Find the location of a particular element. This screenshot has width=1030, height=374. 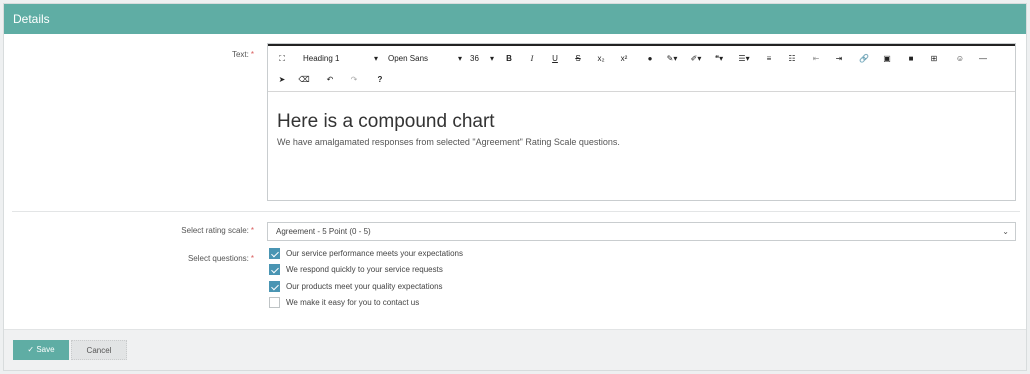

superscript-button: x² is located at coordinates (624, 58).